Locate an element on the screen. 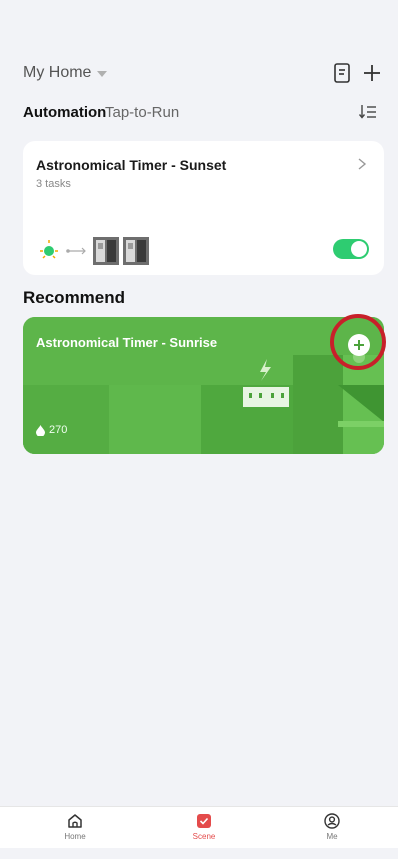 Image resolution: width=398 pixels, height=859 pixels. nav-home: Home is located at coordinates (75, 826).